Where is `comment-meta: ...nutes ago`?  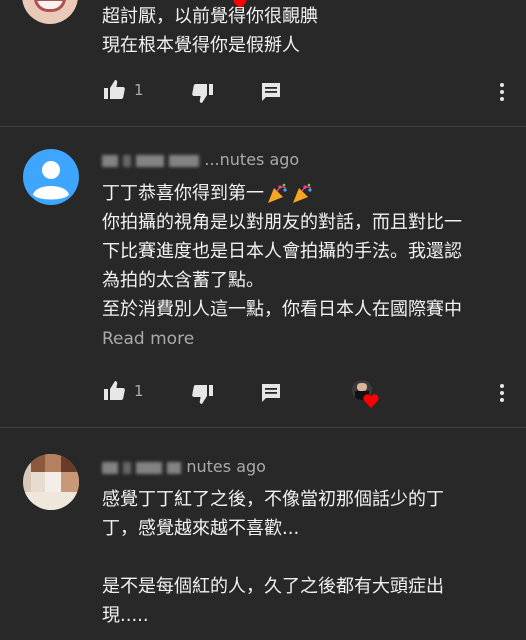 comment-meta: ...nutes ago is located at coordinates (200, 159).